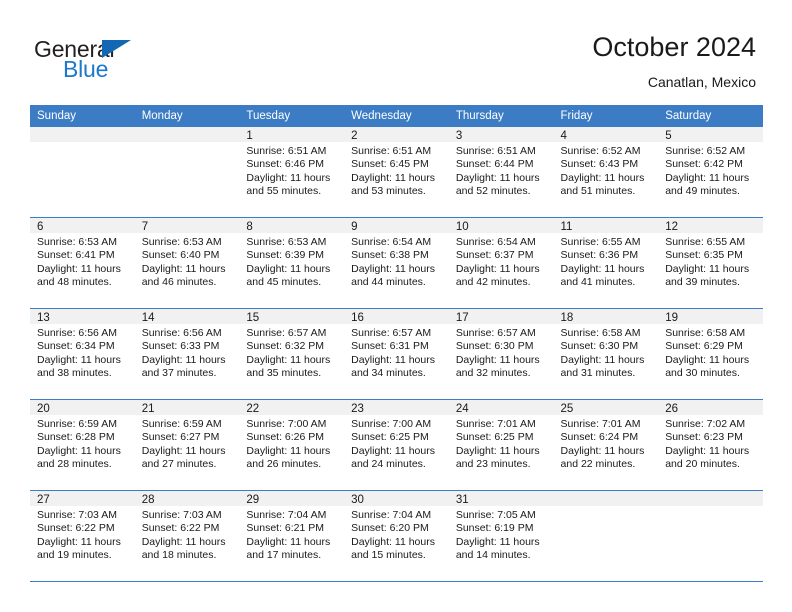 The height and width of the screenshot is (612, 792). What do you see at coordinates (494, 346) in the screenshot?
I see `sunset-text: Sunset: 6:30 PM` at bounding box center [494, 346].